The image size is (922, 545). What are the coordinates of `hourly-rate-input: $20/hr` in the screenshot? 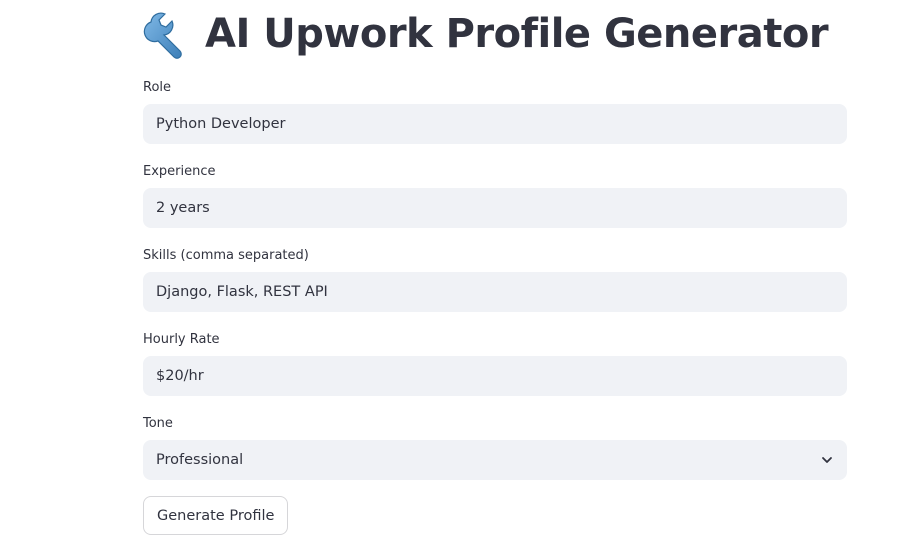 It's located at (495, 376).